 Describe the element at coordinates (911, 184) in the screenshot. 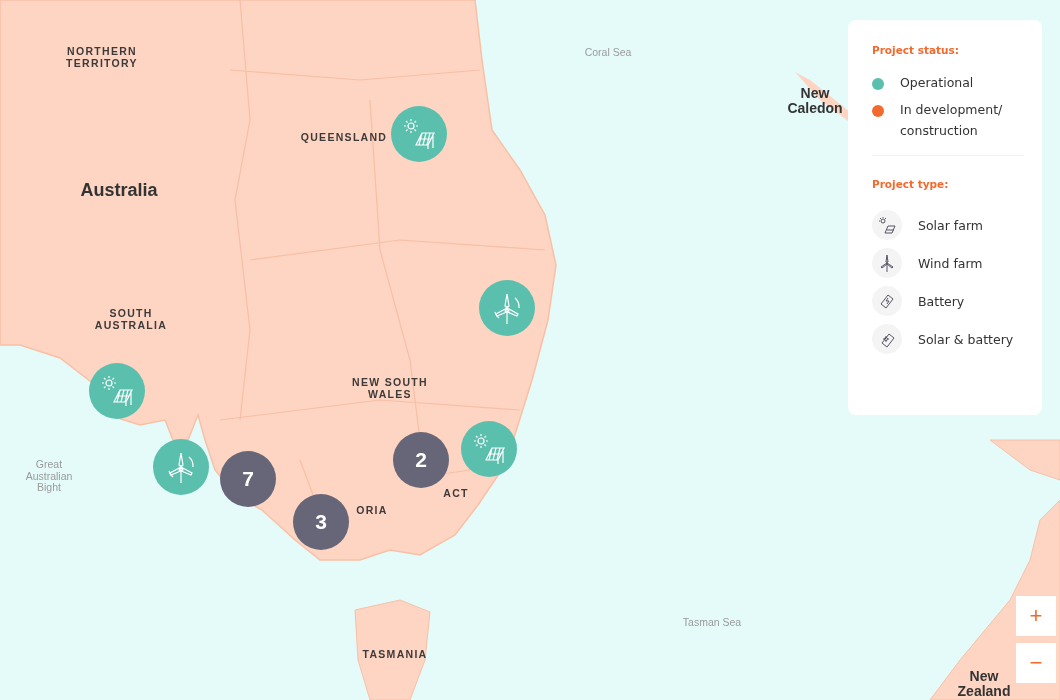

I see `legend-title: Project type:` at that location.